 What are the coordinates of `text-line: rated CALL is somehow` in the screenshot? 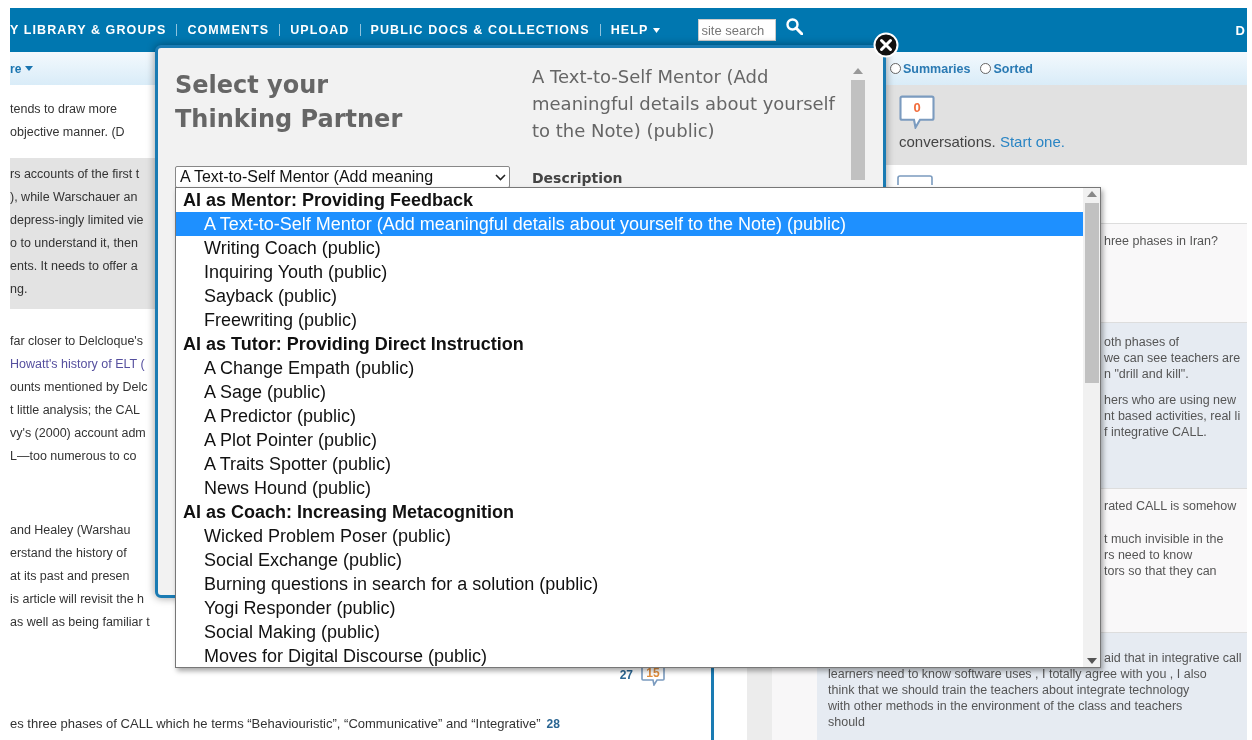 It's located at (1170, 506).